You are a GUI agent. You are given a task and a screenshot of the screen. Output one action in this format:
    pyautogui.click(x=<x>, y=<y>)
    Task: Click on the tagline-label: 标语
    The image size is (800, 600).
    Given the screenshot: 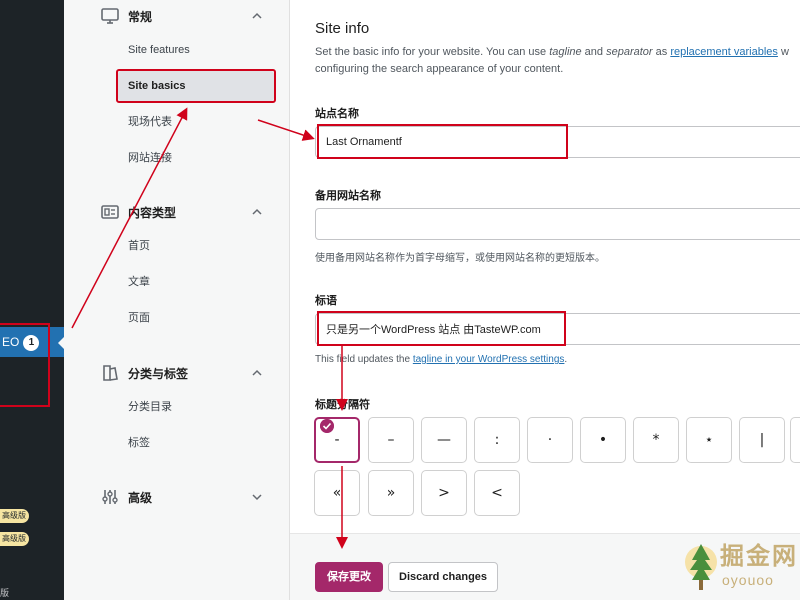 What is the action you would take?
    pyautogui.click(x=326, y=301)
    